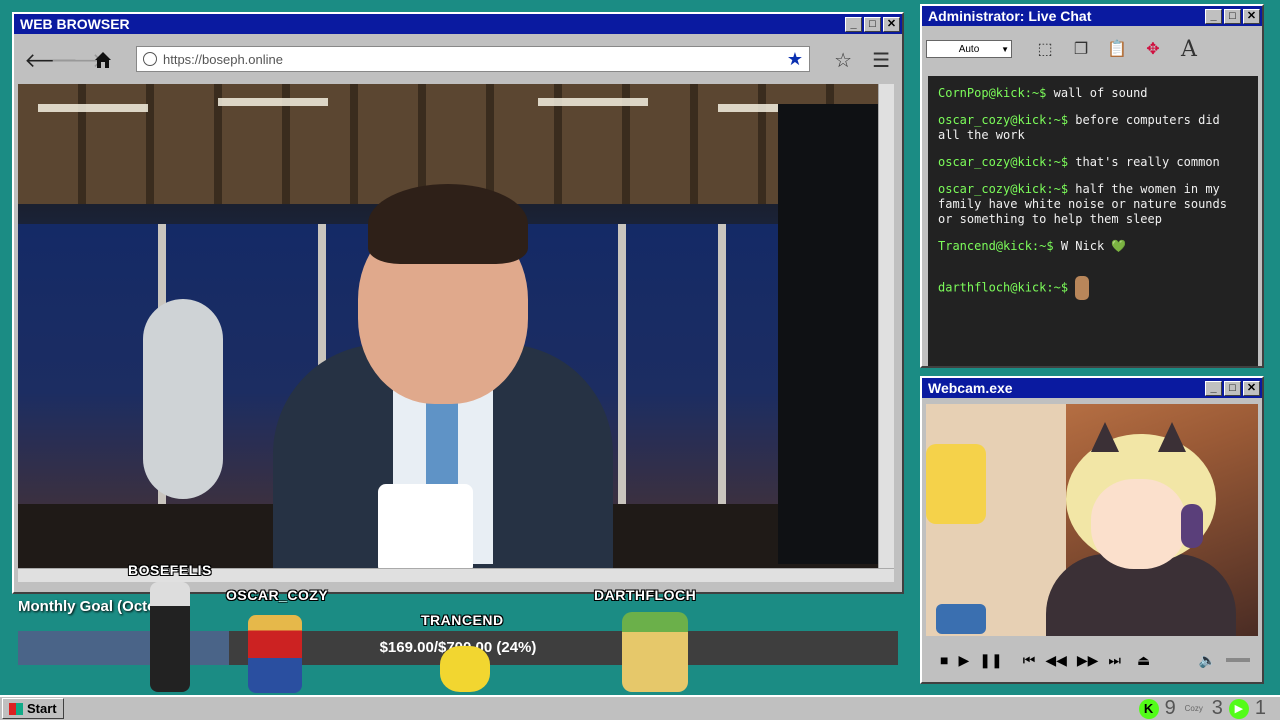 Image resolution: width=1280 pixels, height=720 pixels. I want to click on taskbar: Start K 9 Cozy 3 ▶ 1, so click(640, 707).